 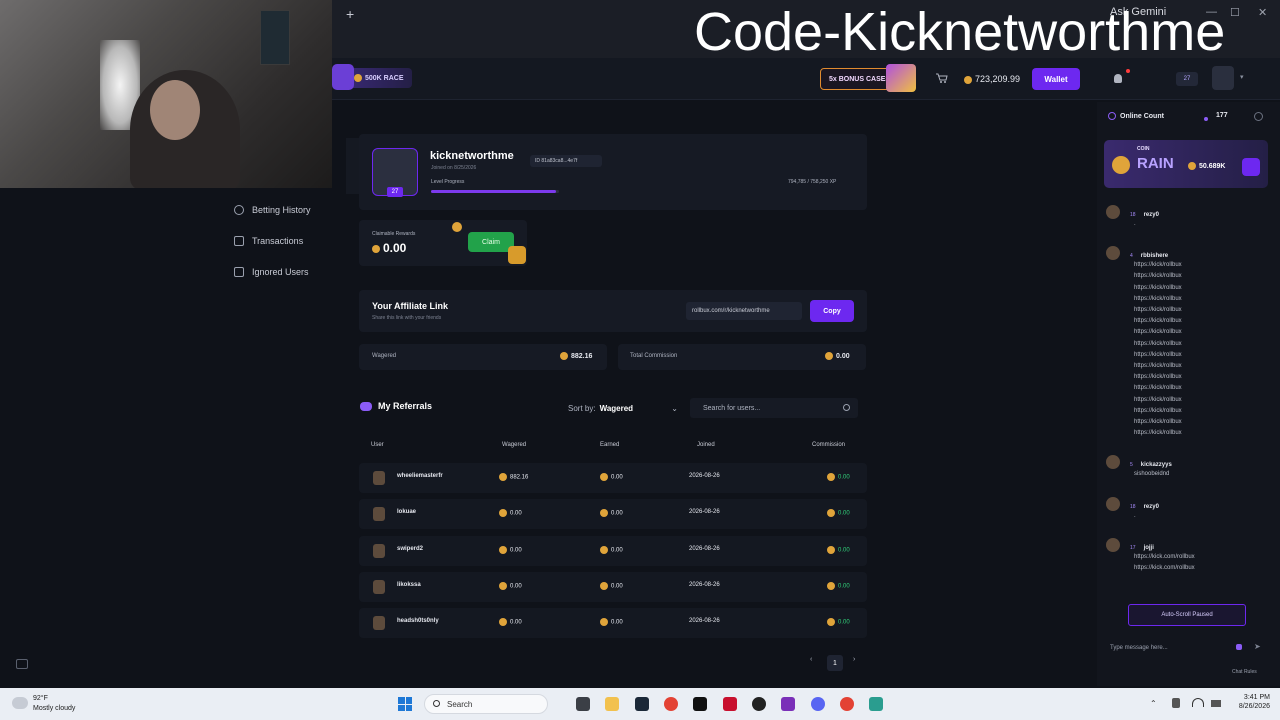 What do you see at coordinates (1153, 703) in the screenshot?
I see `tray-chevron-icon: ⌃` at bounding box center [1153, 703].